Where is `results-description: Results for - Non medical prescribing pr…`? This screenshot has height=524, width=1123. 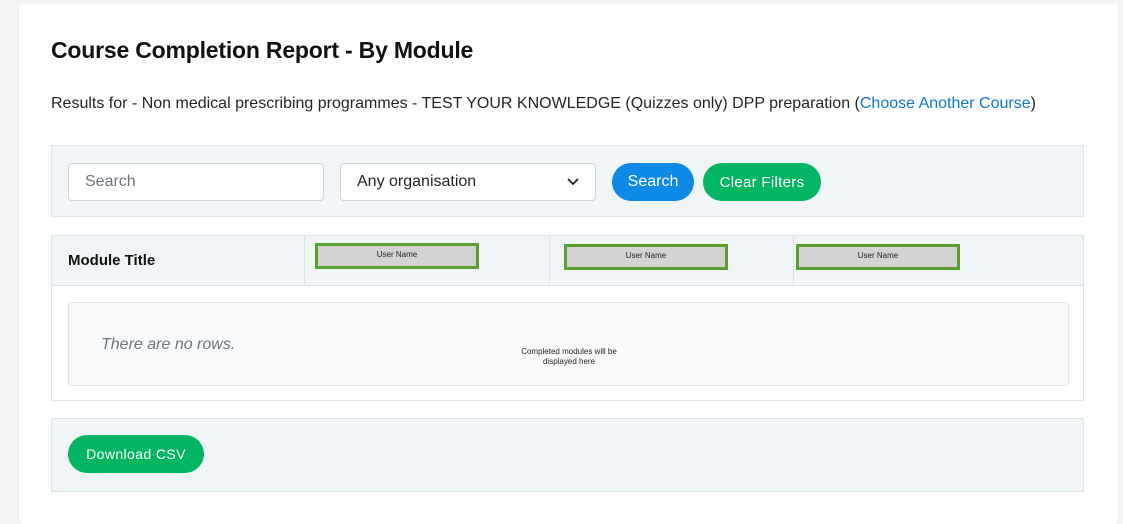 results-description: Results for - Non medical prescribing pr… is located at coordinates (543, 104).